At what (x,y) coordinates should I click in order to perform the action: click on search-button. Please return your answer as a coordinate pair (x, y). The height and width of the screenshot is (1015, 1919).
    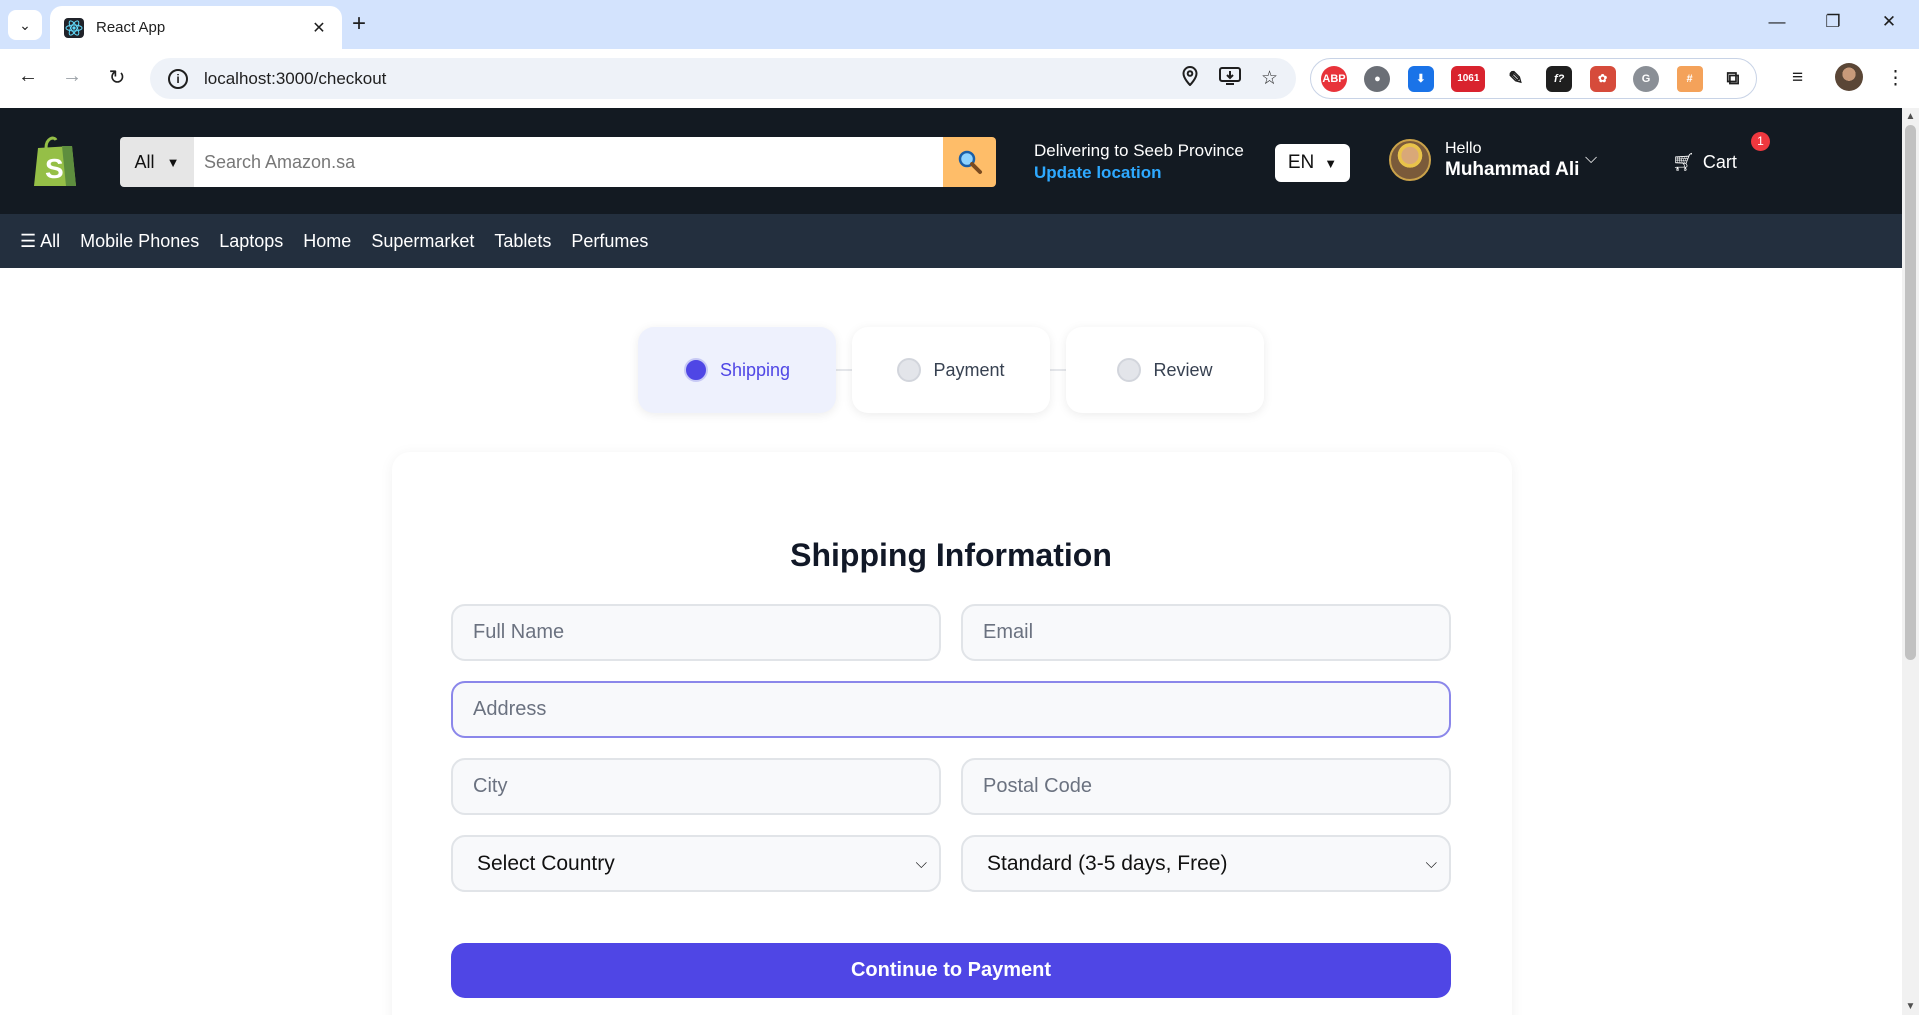
    Looking at the image, I should click on (969, 162).